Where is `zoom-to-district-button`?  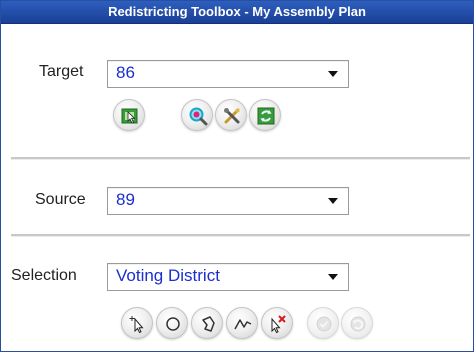
zoom-to-district-button is located at coordinates (197, 115).